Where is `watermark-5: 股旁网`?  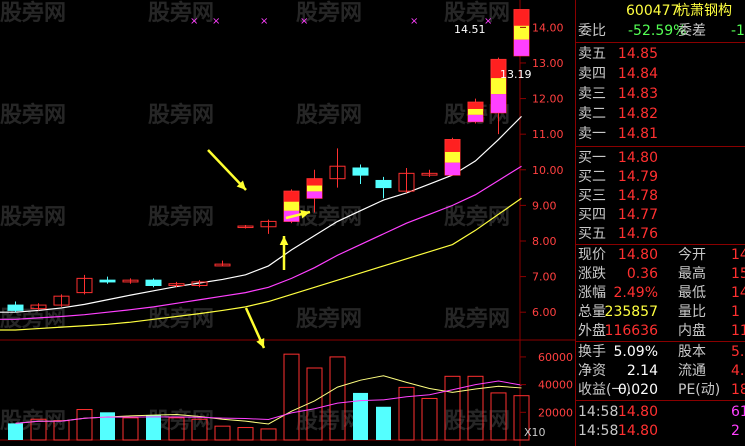
watermark-5: 股旁网 is located at coordinates (181, 115).